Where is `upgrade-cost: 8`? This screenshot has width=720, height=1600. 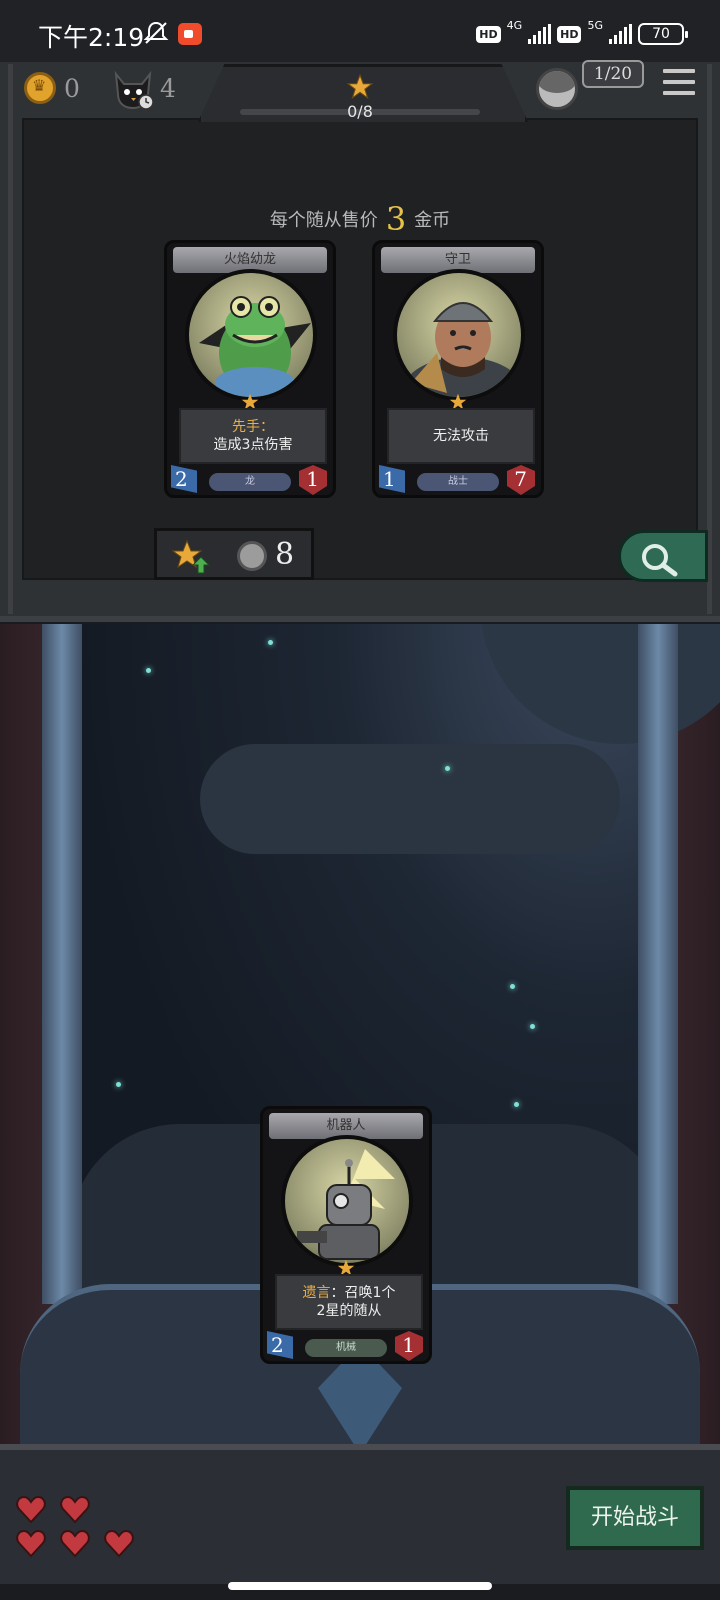 upgrade-cost: 8 is located at coordinates (285, 554).